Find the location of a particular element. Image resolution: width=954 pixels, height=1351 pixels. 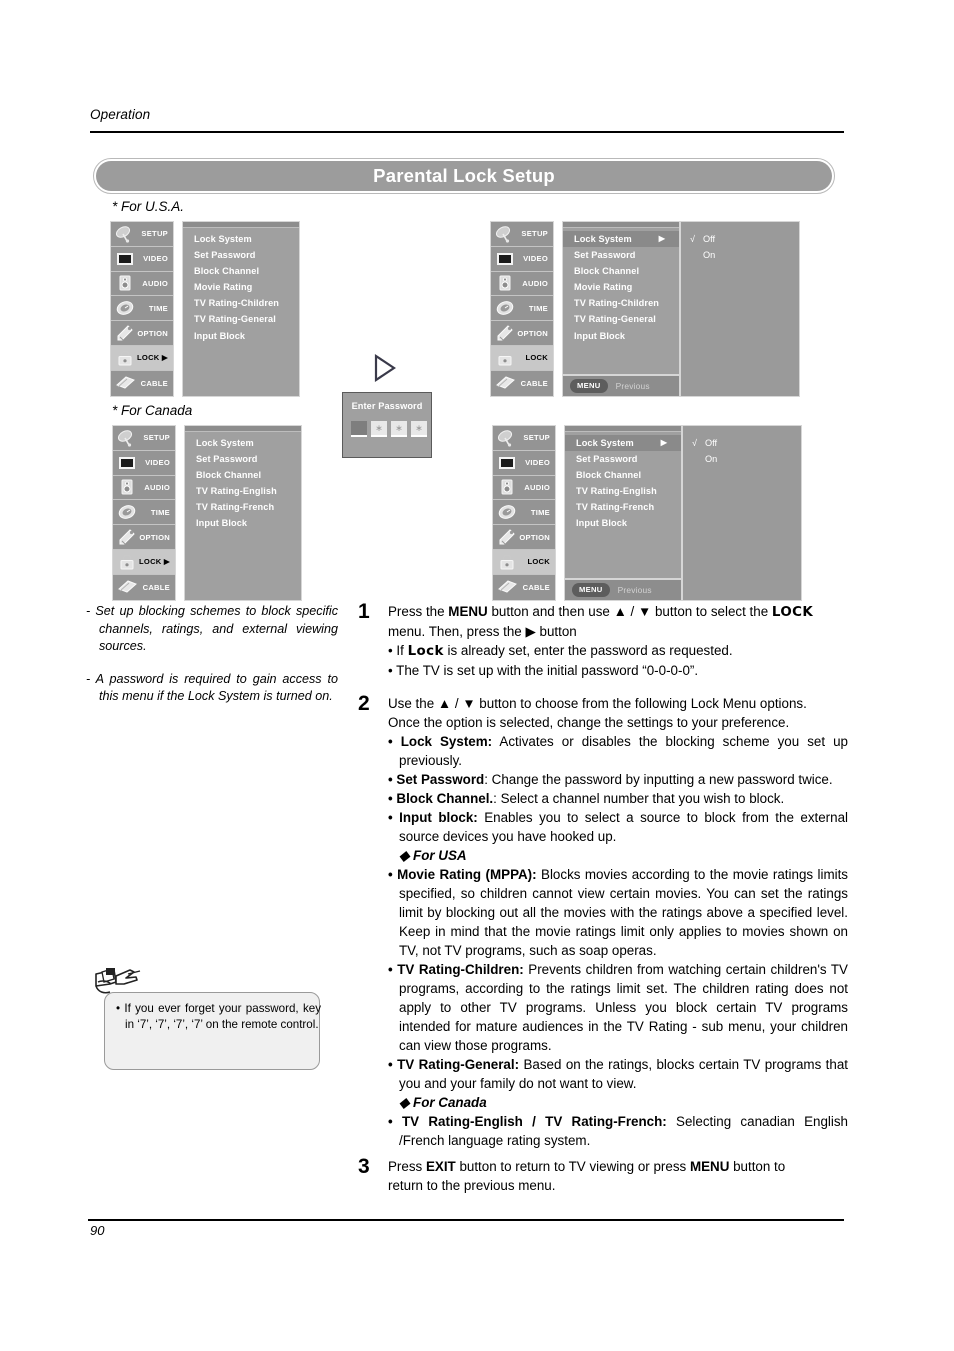

step-line: menu. Then, press the ▶ button is located at coordinates (482, 631).